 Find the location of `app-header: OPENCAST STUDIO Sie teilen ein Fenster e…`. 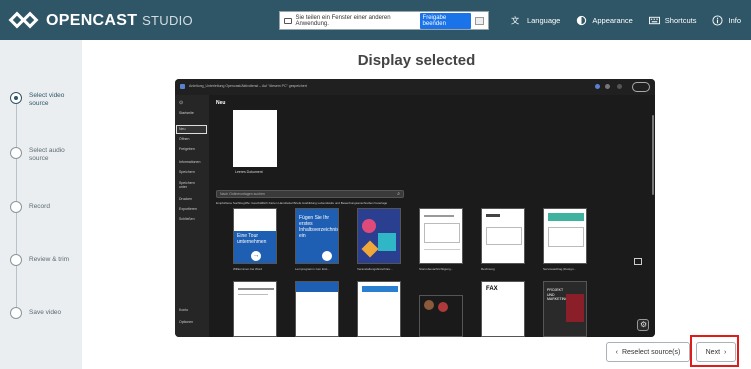

app-header: OPENCAST STUDIO Sie teilen ein Fenster e… is located at coordinates (375, 20).